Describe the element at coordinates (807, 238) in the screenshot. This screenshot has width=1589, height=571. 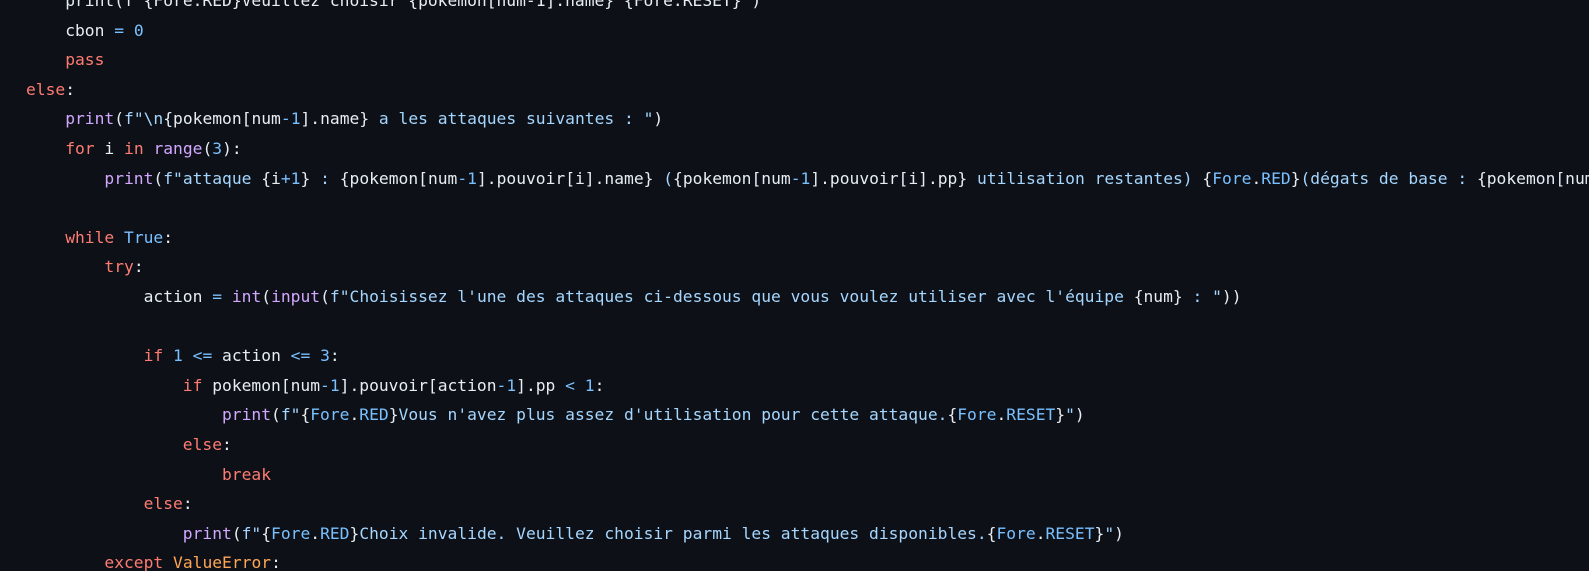
I see `code-line: while True:` at that location.